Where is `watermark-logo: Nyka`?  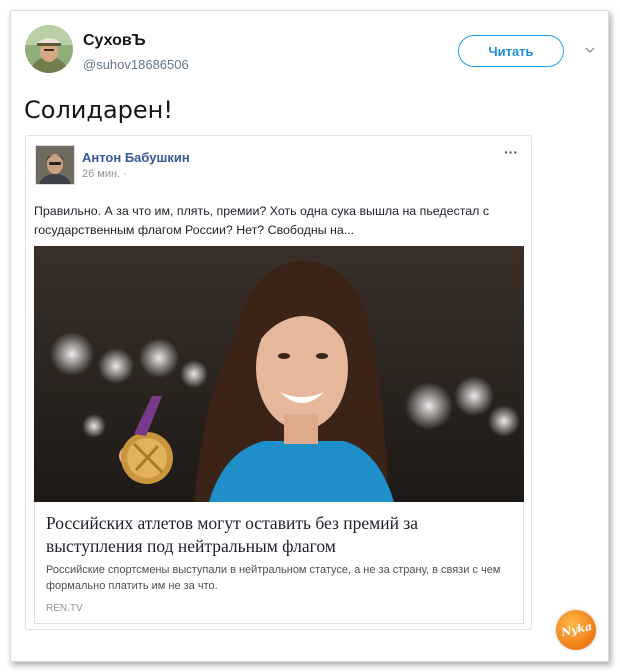 watermark-logo: Nyka is located at coordinates (576, 630).